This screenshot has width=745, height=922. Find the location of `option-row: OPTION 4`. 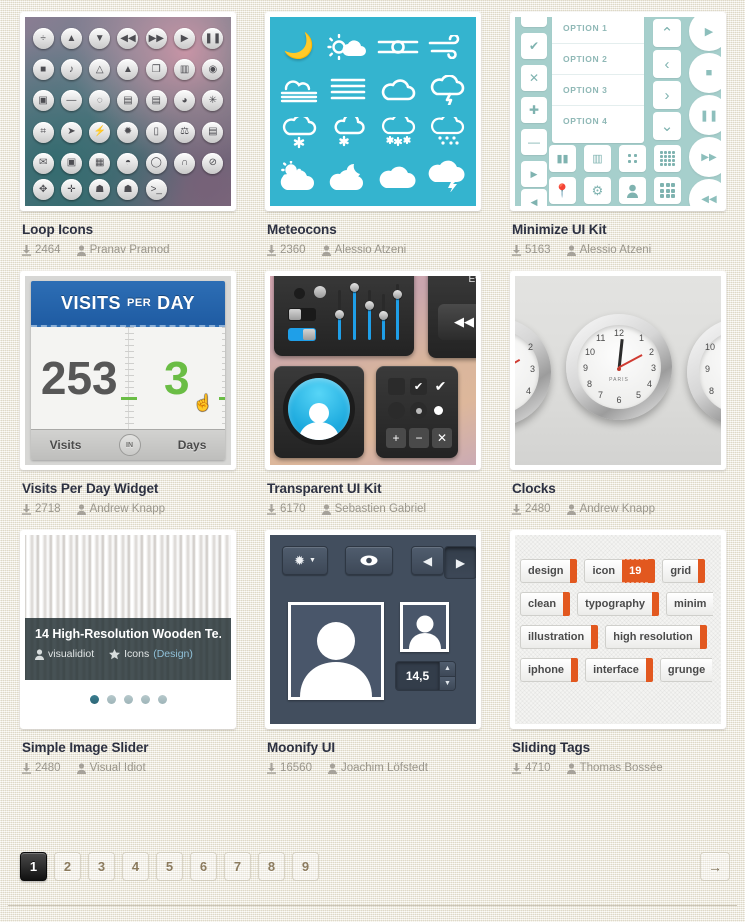

option-row: OPTION 4 is located at coordinates (598, 121).